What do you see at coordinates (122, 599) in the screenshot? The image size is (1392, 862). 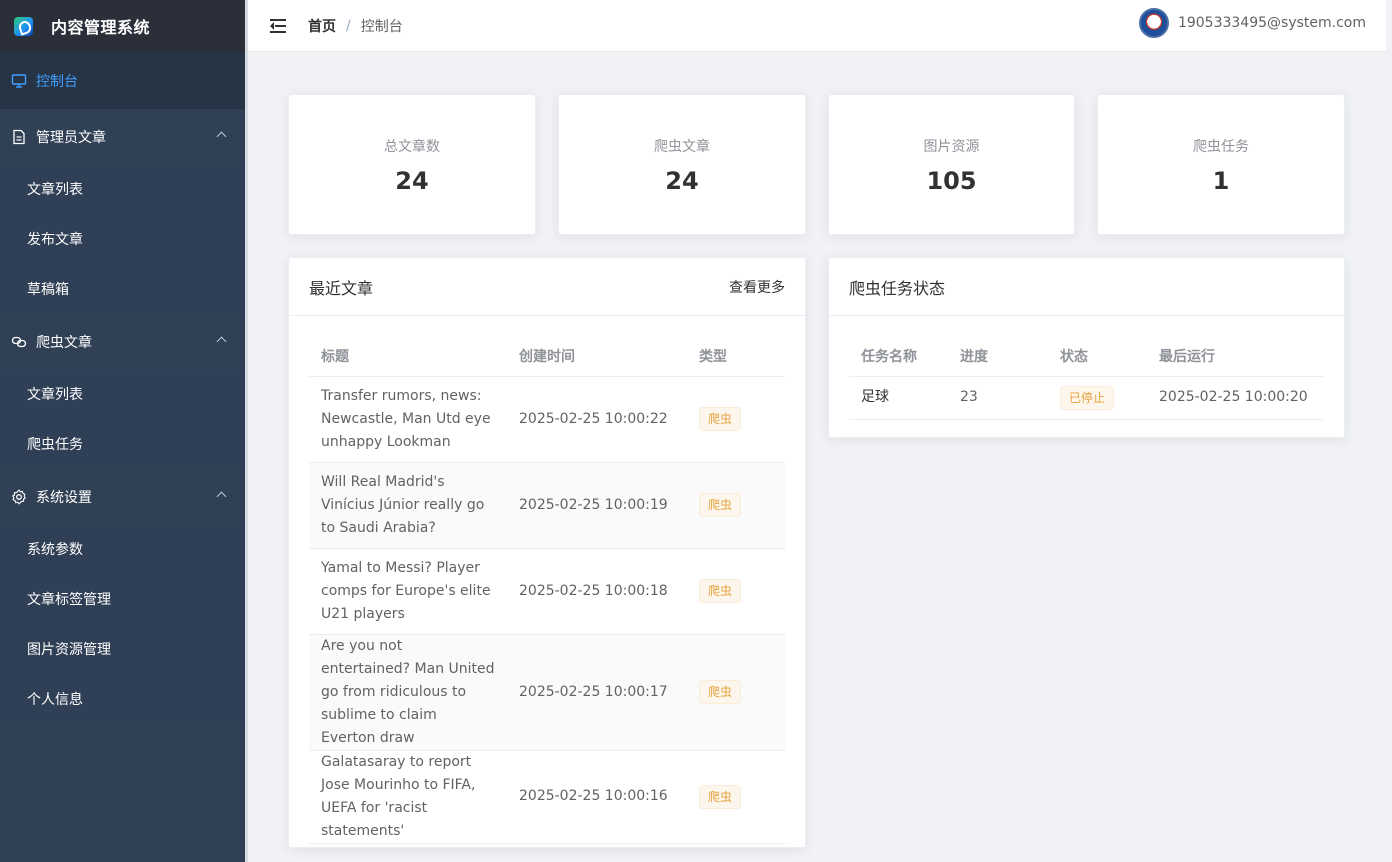 I see `sidebar-item-tag-management: 文章标签管理` at bounding box center [122, 599].